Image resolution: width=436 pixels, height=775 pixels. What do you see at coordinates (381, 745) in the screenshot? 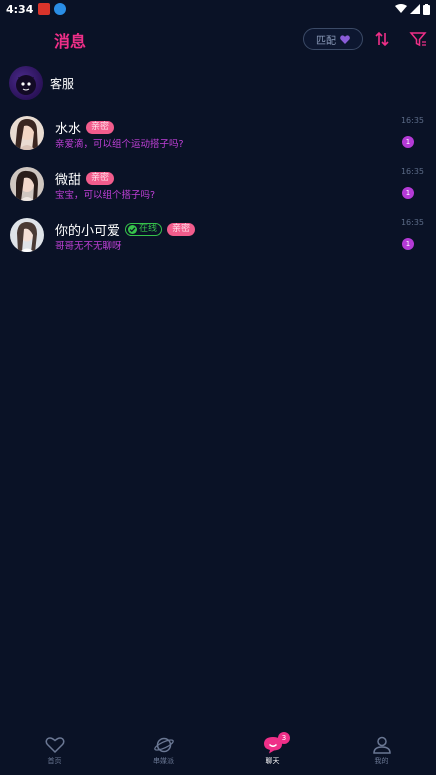
I see `user-icon` at bounding box center [381, 745].